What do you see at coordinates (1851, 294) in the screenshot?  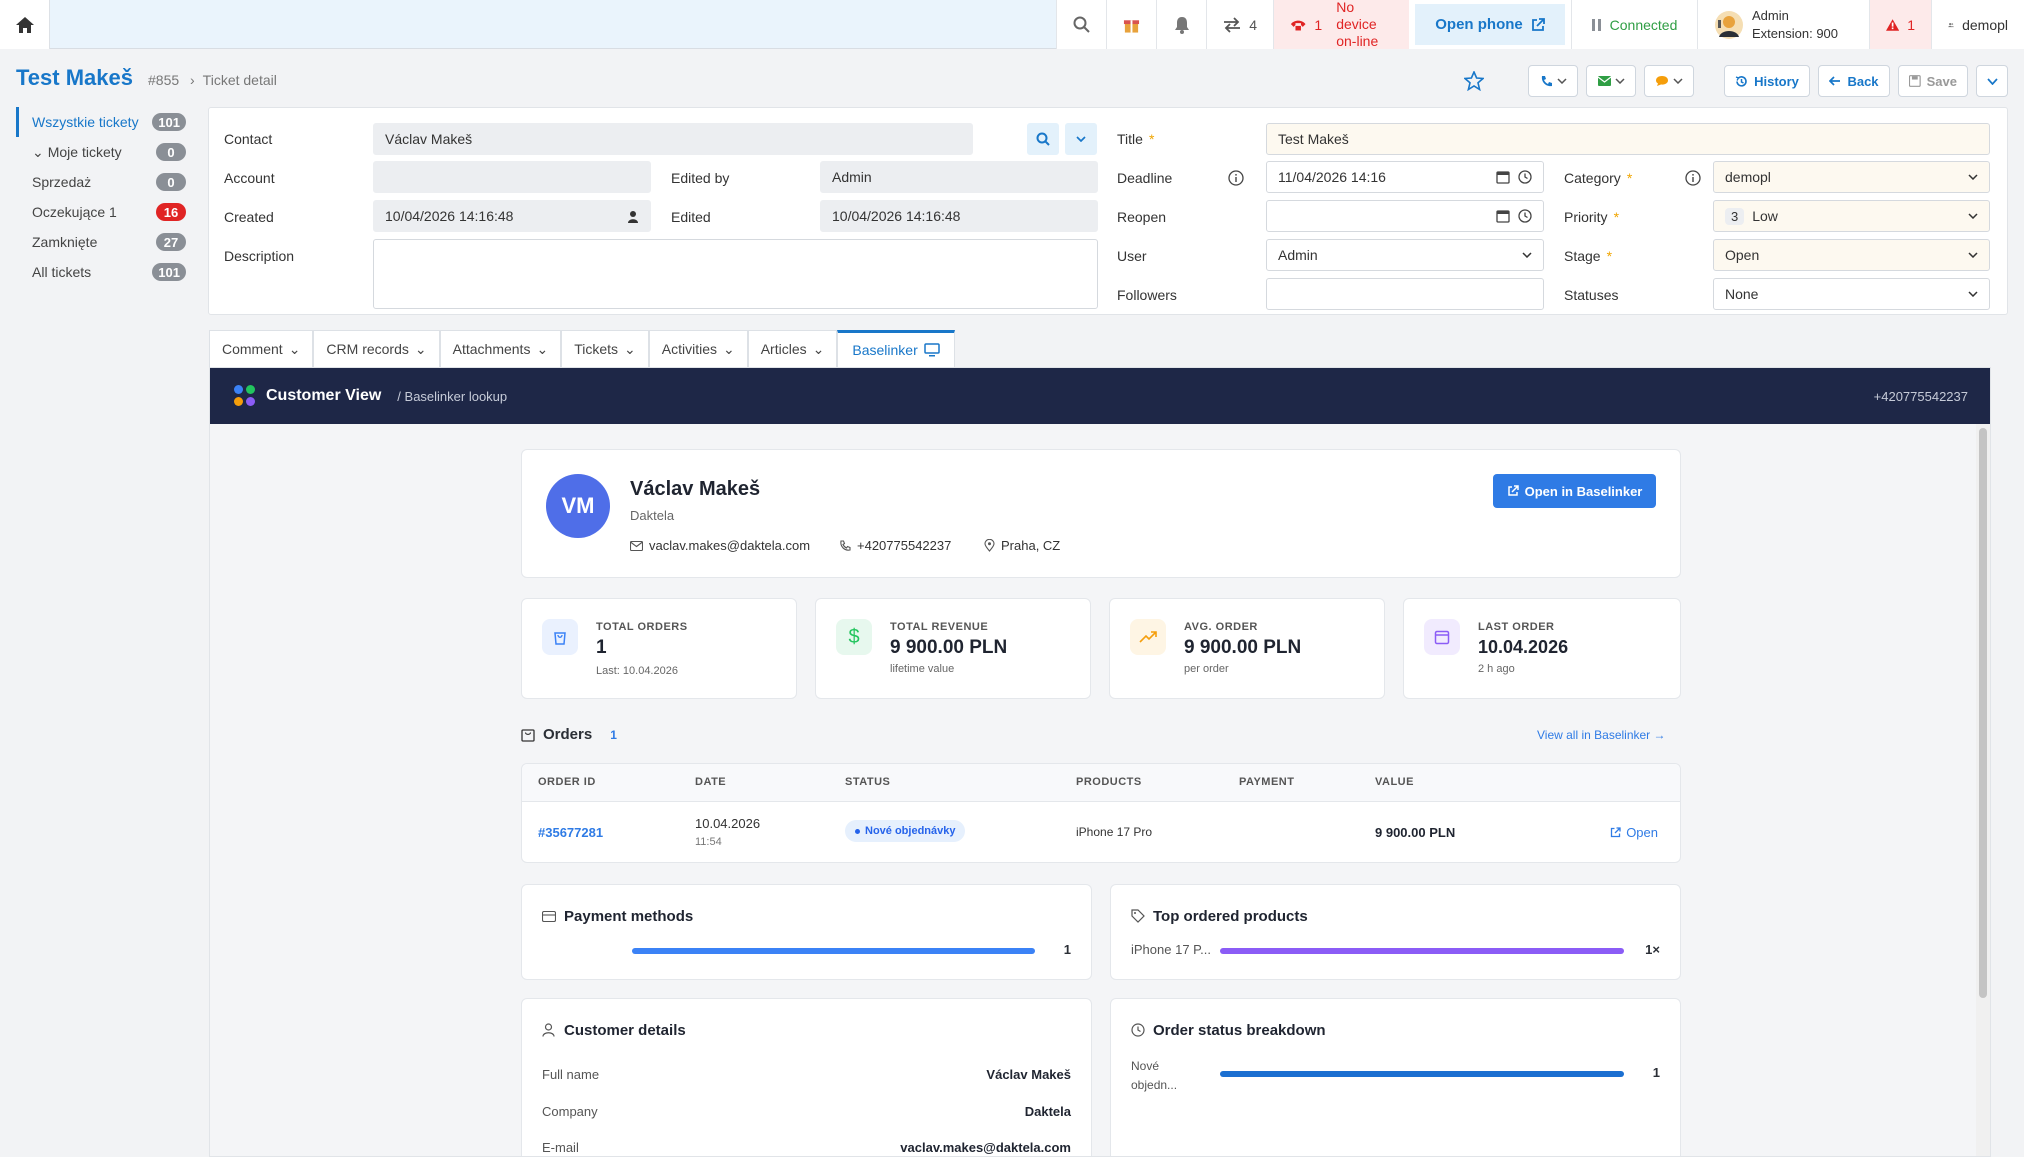 I see `statuses-select: None` at bounding box center [1851, 294].